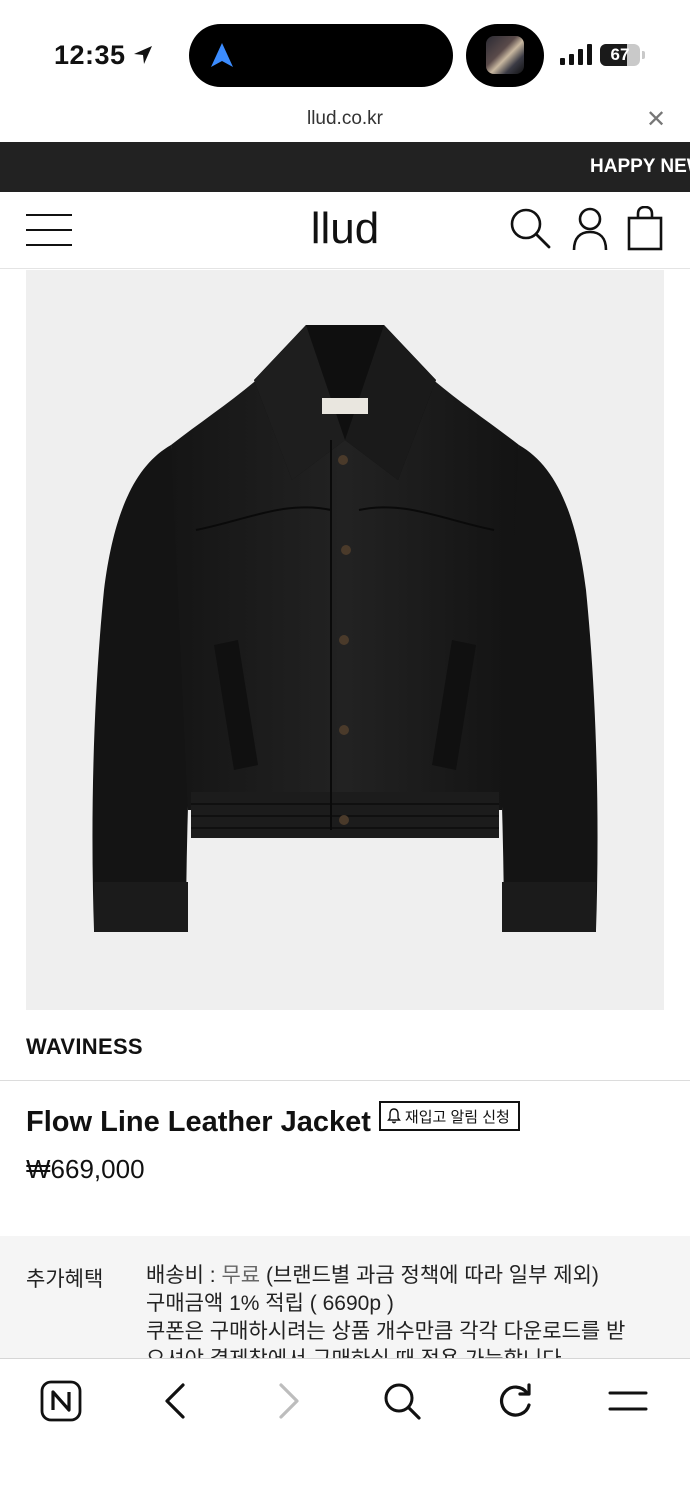  Describe the element at coordinates (65, 1279) in the screenshot. I see `benefits-label: 추가혜택` at that location.